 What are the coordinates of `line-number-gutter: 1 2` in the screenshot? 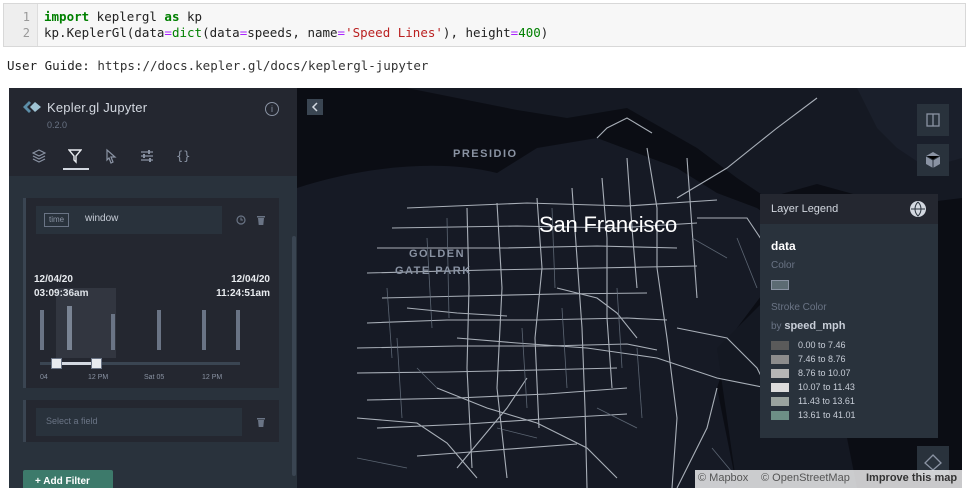 It's located at (21, 25).